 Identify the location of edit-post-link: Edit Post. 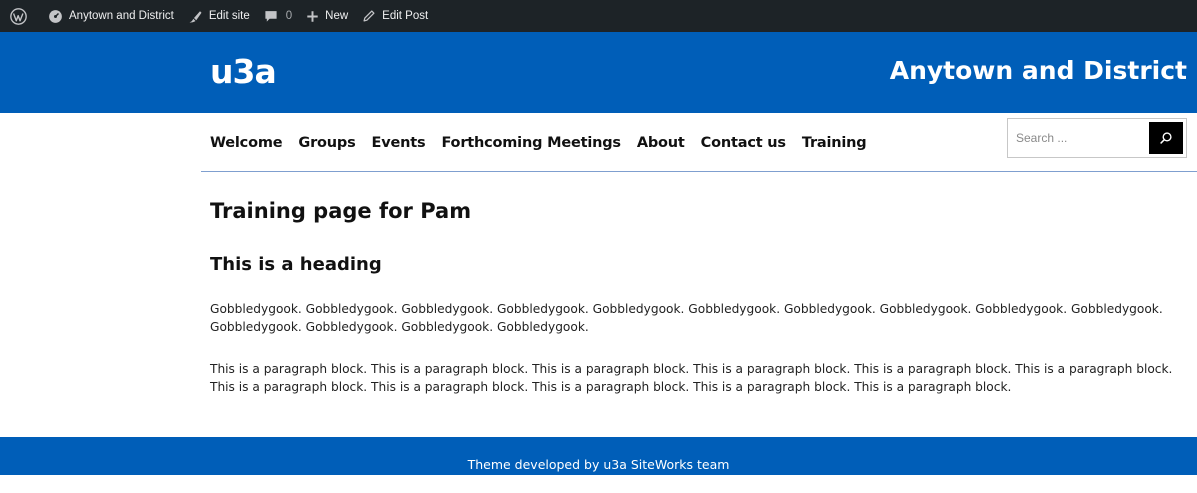
(395, 16).